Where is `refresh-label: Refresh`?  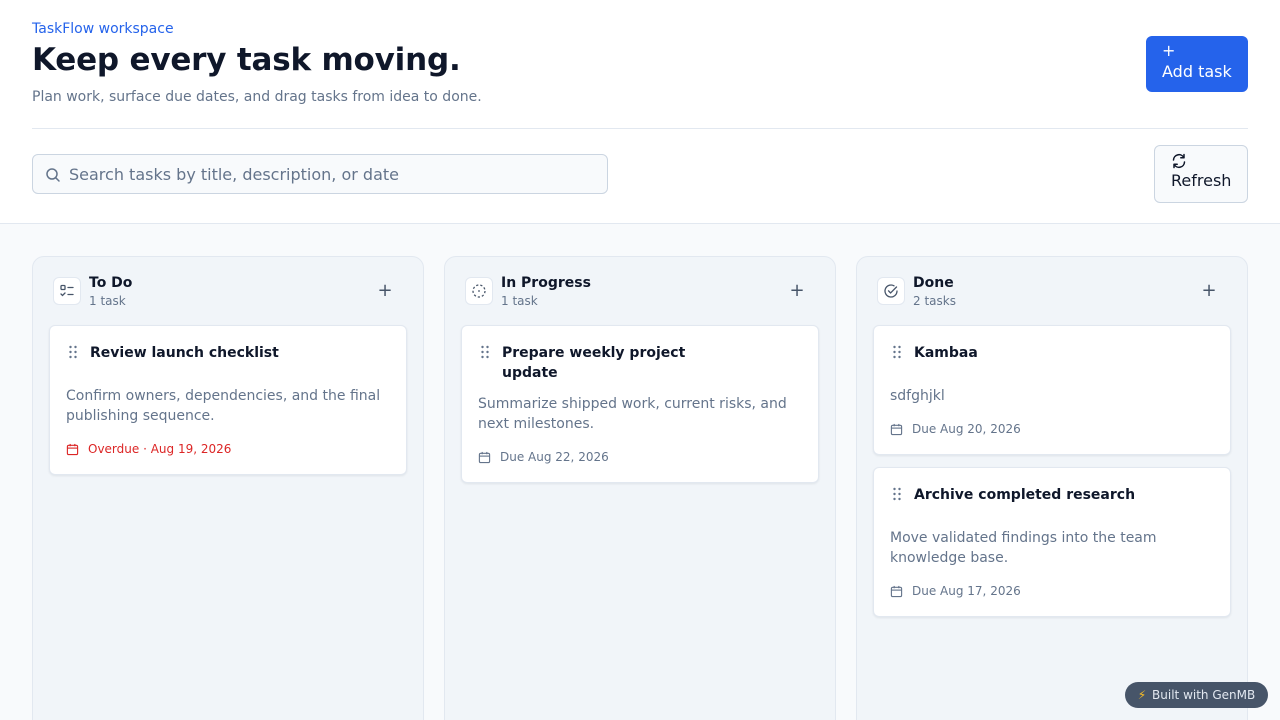
refresh-label: Refresh is located at coordinates (1201, 180).